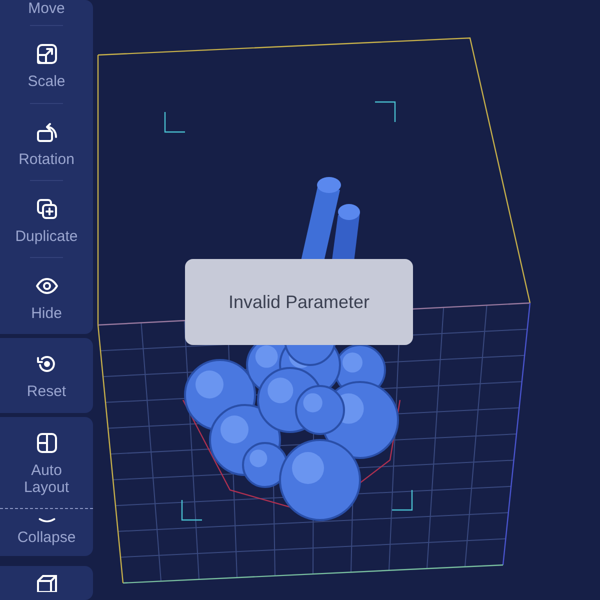 The width and height of the screenshot is (600, 600). Describe the element at coordinates (46, 296) in the screenshot. I see `tool-button: Hide` at that location.